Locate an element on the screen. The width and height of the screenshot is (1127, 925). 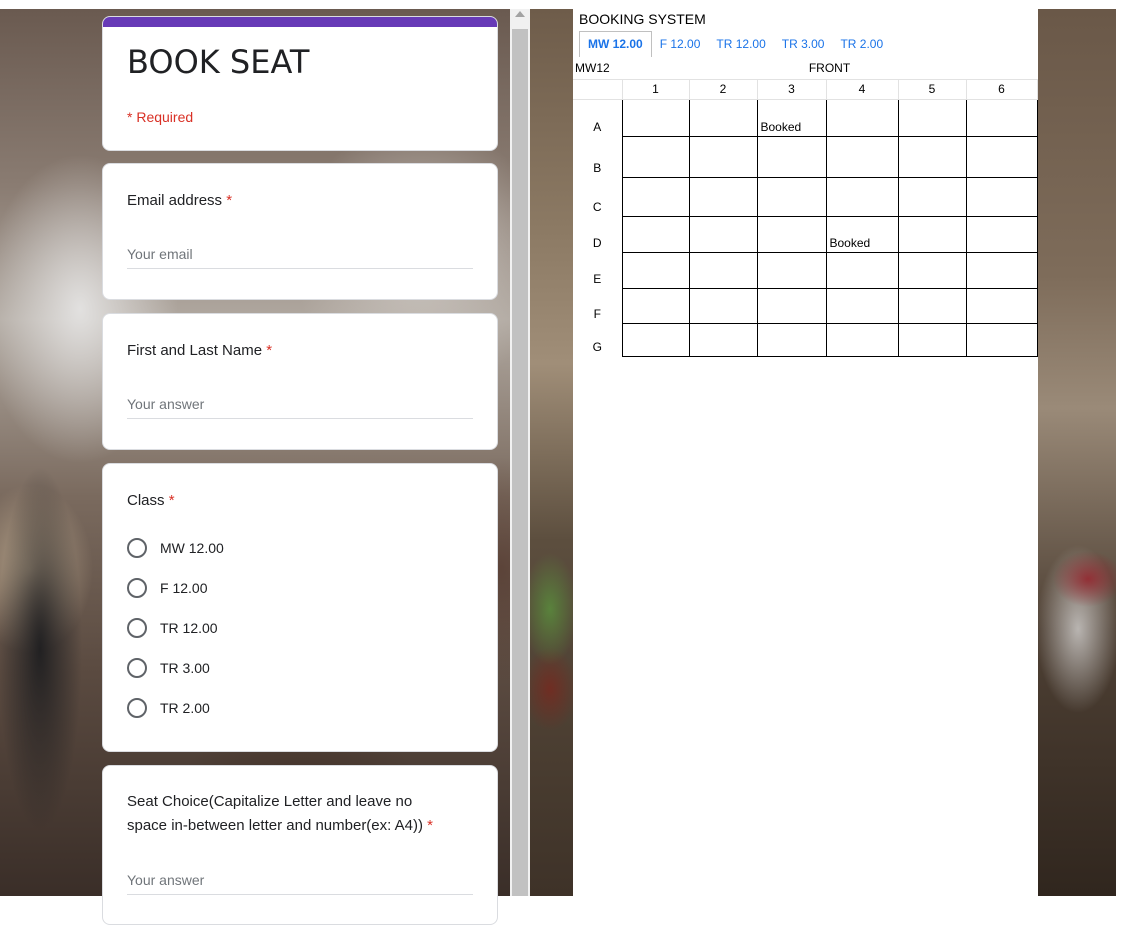
seat-row-c: C is located at coordinates (805, 196).